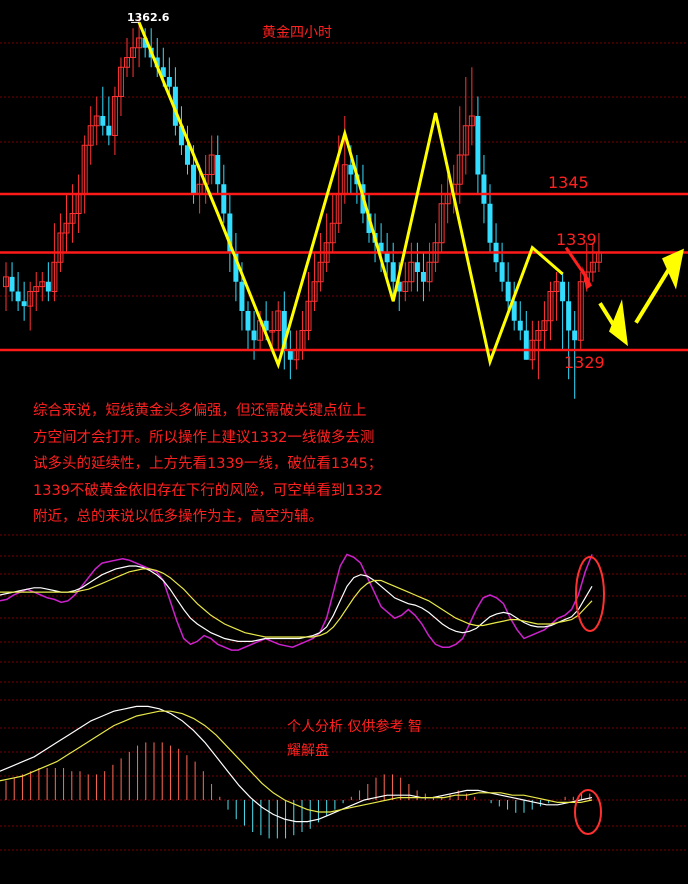 Image resolution: width=688 pixels, height=884 pixels. Describe the element at coordinates (200, 411) in the screenshot. I see `analysis-line: 综合来说，短线黄金头多偏强，但还需破关键点位上` at that location.